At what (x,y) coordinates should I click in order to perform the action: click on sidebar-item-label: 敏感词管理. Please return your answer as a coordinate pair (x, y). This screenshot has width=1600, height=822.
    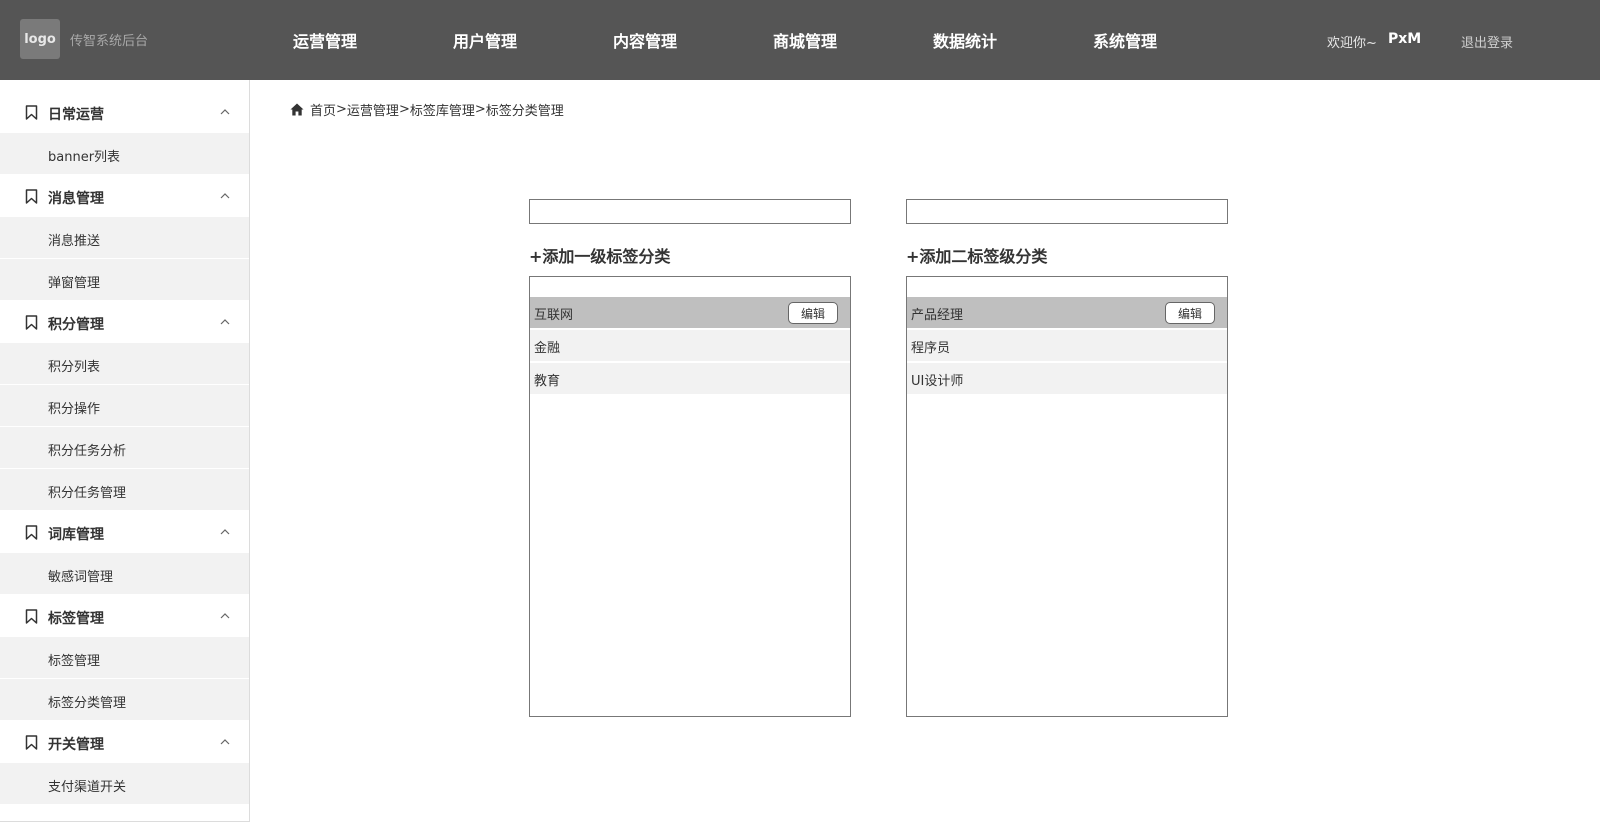
    Looking at the image, I should click on (81, 577).